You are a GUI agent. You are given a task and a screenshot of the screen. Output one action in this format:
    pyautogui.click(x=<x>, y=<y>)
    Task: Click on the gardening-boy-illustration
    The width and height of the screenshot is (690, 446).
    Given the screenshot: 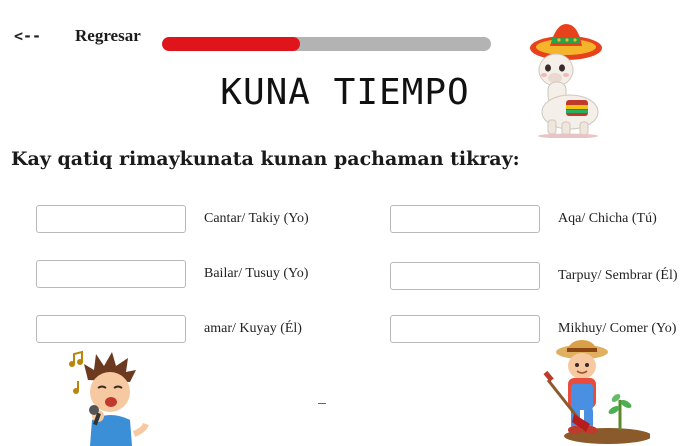 What is the action you would take?
    pyautogui.click(x=596, y=392)
    